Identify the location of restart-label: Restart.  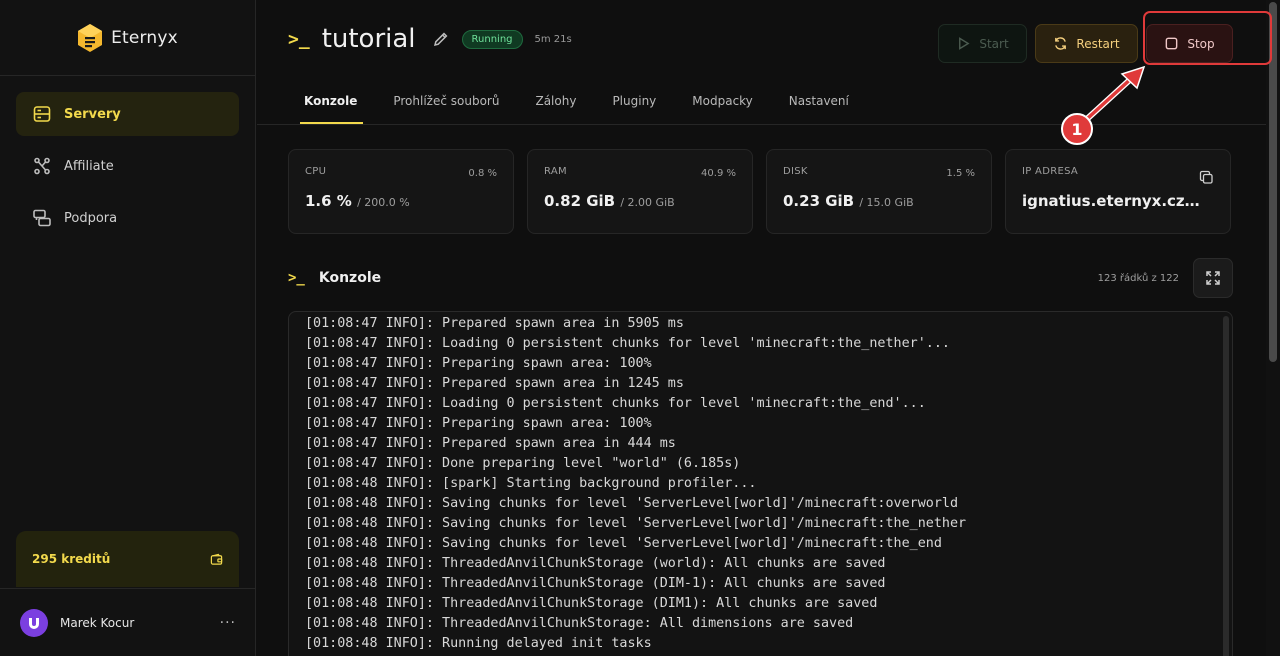
(1098, 43).